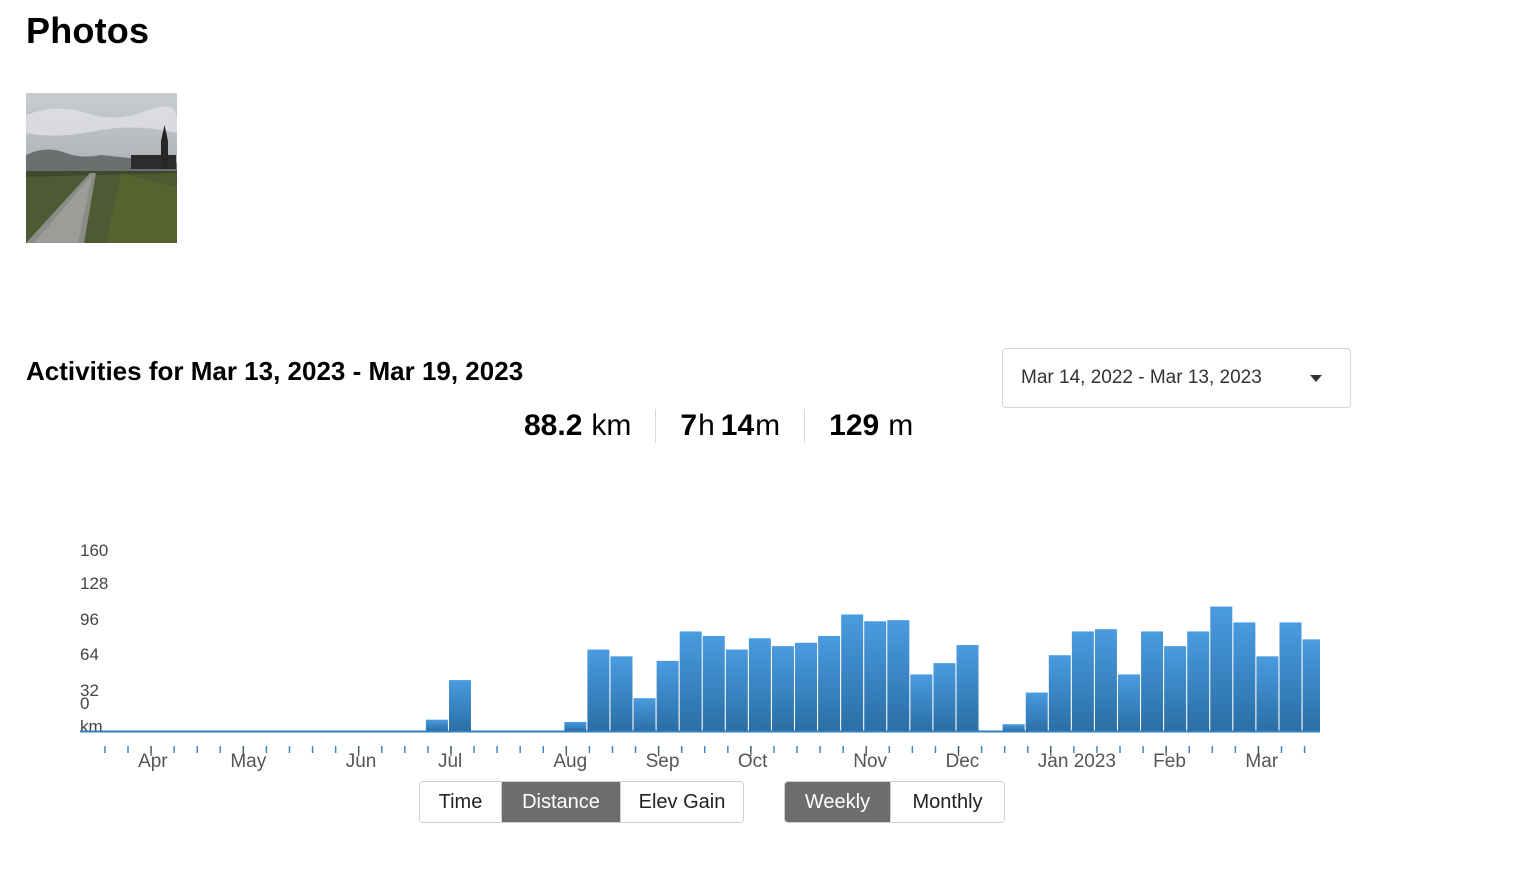  What do you see at coordinates (248, 761) in the screenshot?
I see `x-axis-month-label: May` at bounding box center [248, 761].